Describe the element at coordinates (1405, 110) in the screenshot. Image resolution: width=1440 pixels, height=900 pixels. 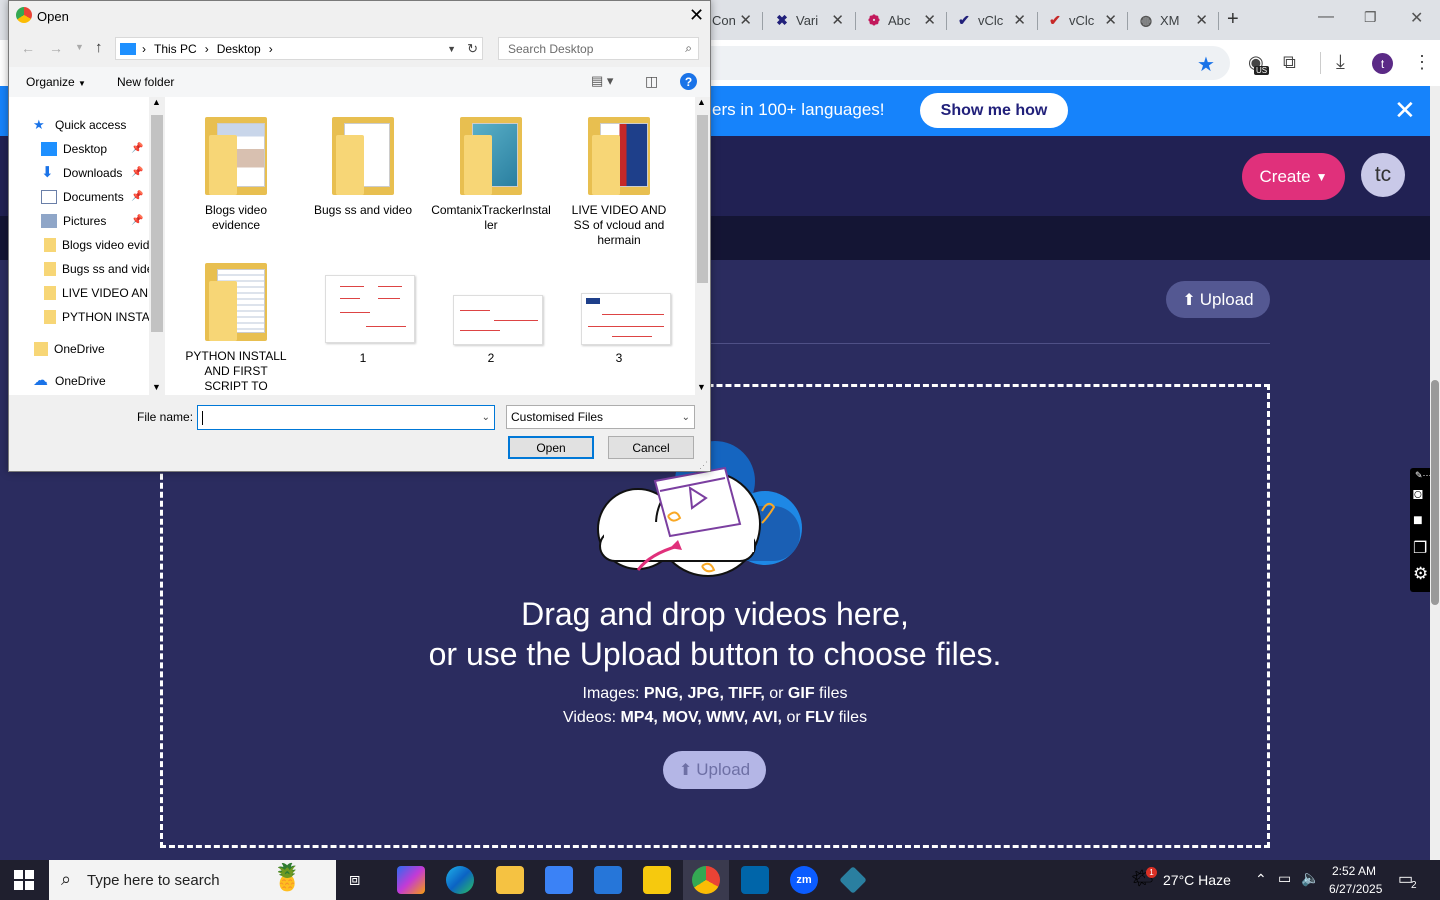
I see `banner-close-icon: ✕` at that location.